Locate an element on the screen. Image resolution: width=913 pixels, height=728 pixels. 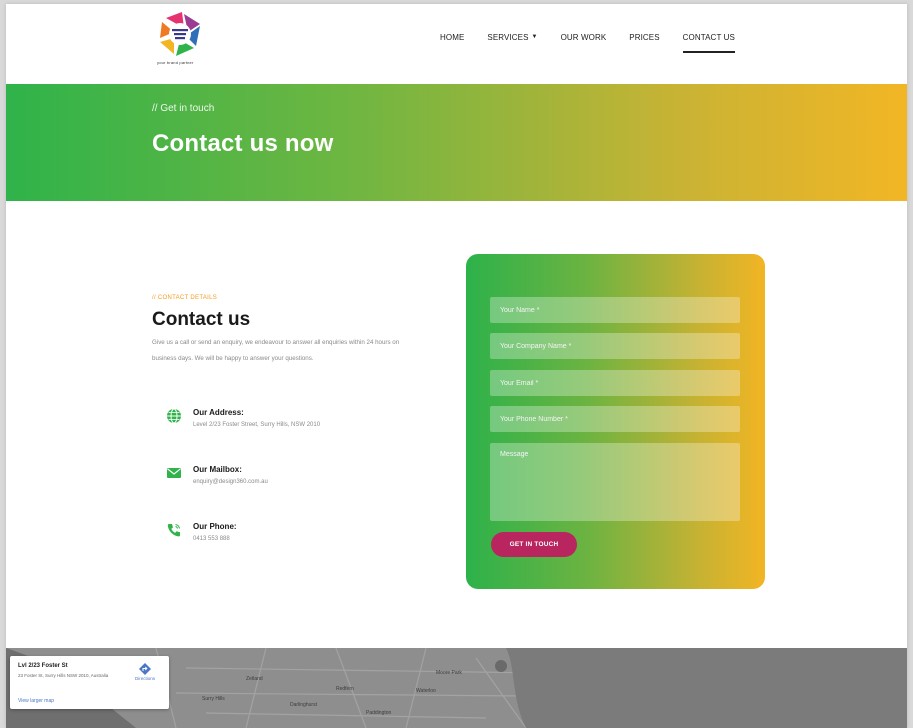
name-field is located at coordinates (615, 310).